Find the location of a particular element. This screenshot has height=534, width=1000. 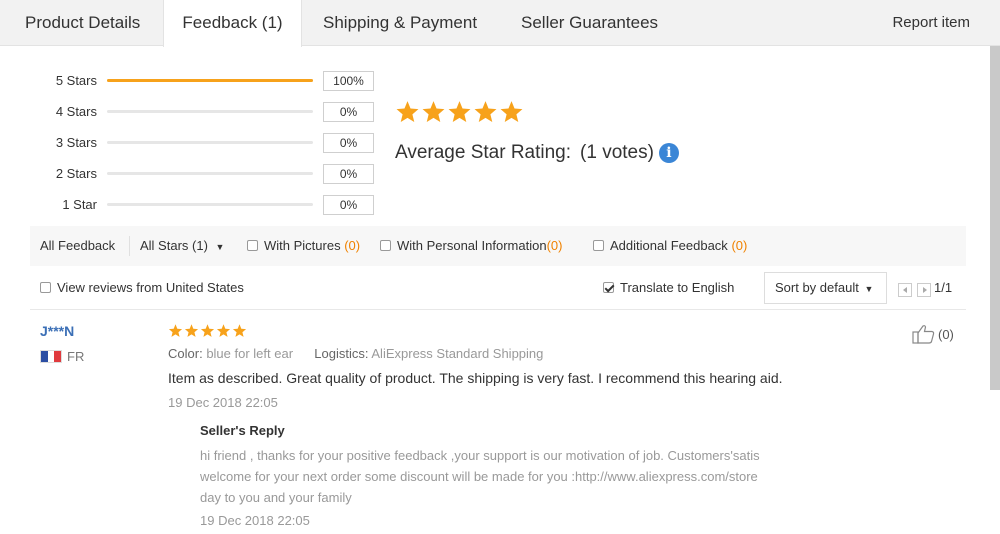

translate-label: Translate to English is located at coordinates (677, 287).